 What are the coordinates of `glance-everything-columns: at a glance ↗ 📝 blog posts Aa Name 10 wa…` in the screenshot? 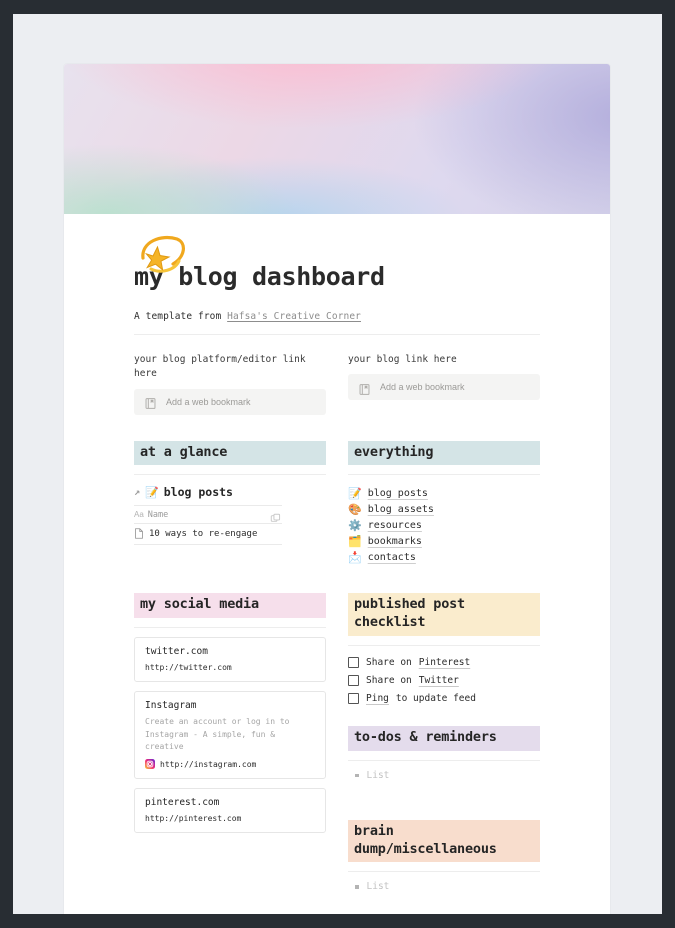 It's located at (337, 503).